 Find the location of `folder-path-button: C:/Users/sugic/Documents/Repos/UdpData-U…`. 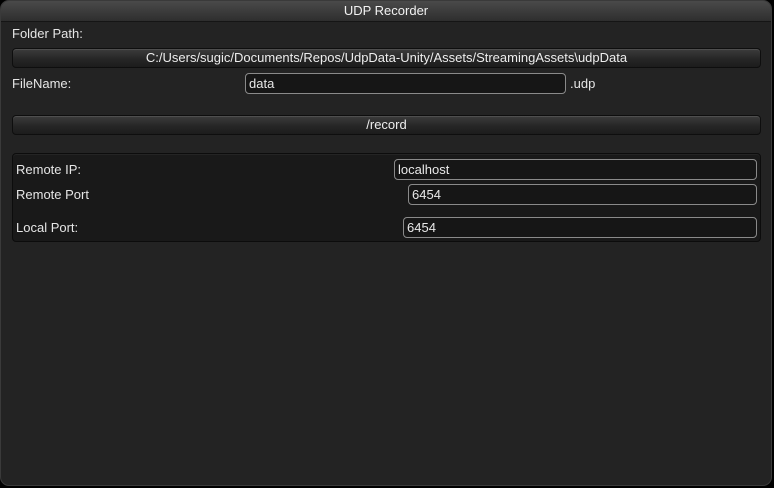

folder-path-button: C:/Users/sugic/Documents/Repos/UdpData-U… is located at coordinates (386, 58).